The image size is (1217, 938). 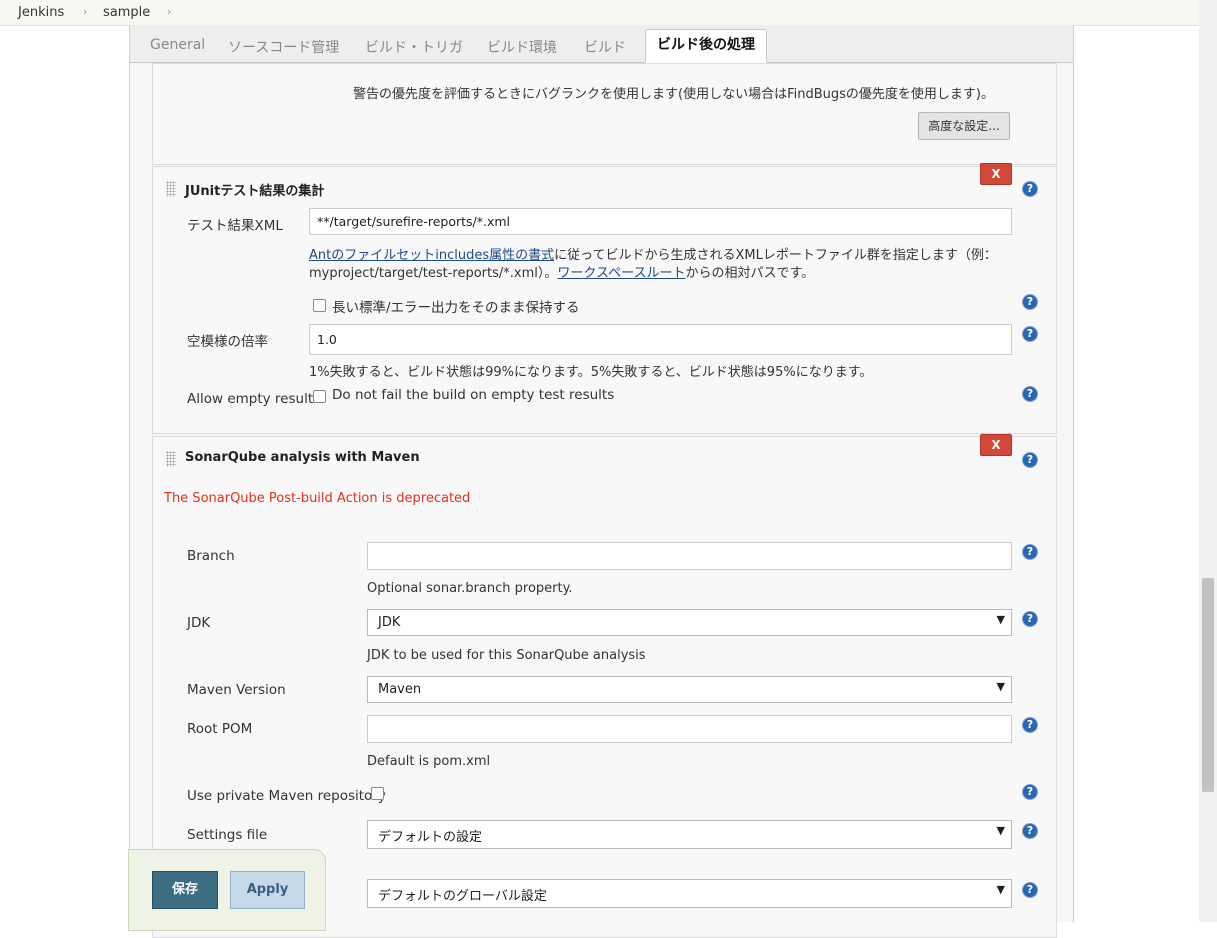 What do you see at coordinates (996, 445) in the screenshot?
I see `delete-sonarqube-button: X` at bounding box center [996, 445].